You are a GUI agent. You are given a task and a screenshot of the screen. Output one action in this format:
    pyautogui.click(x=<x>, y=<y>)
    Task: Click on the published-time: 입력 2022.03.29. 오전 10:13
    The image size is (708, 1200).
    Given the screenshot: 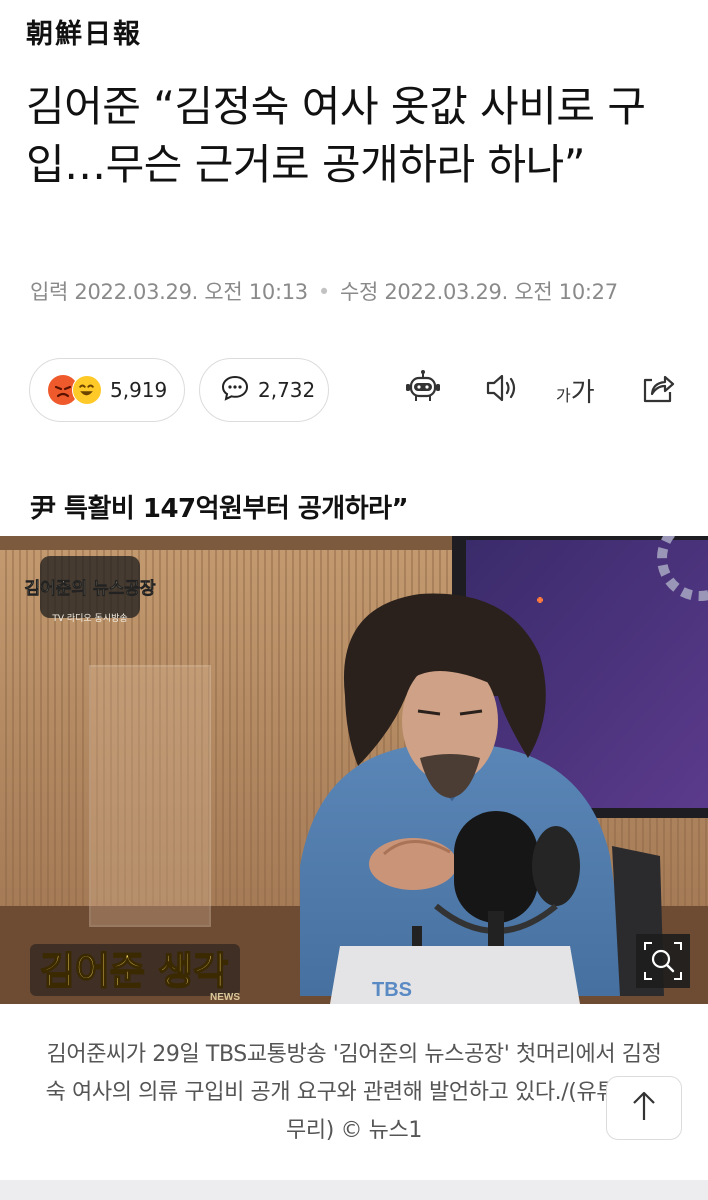 What is the action you would take?
    pyautogui.click(x=169, y=292)
    